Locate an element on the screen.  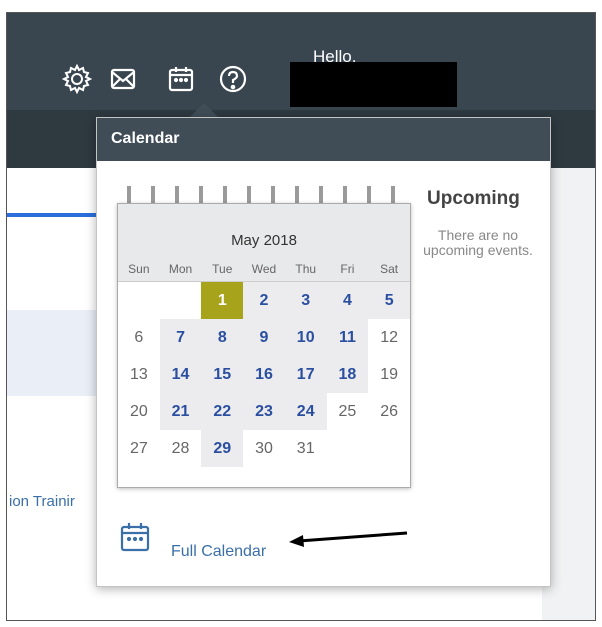
weekday-label: Sat is located at coordinates (389, 269).